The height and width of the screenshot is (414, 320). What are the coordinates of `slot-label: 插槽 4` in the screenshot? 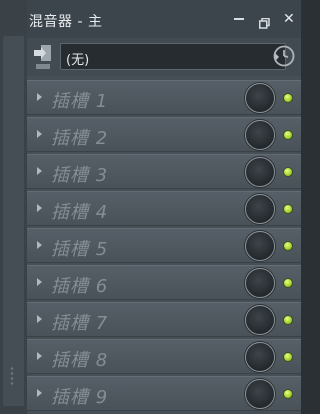 It's located at (80, 212).